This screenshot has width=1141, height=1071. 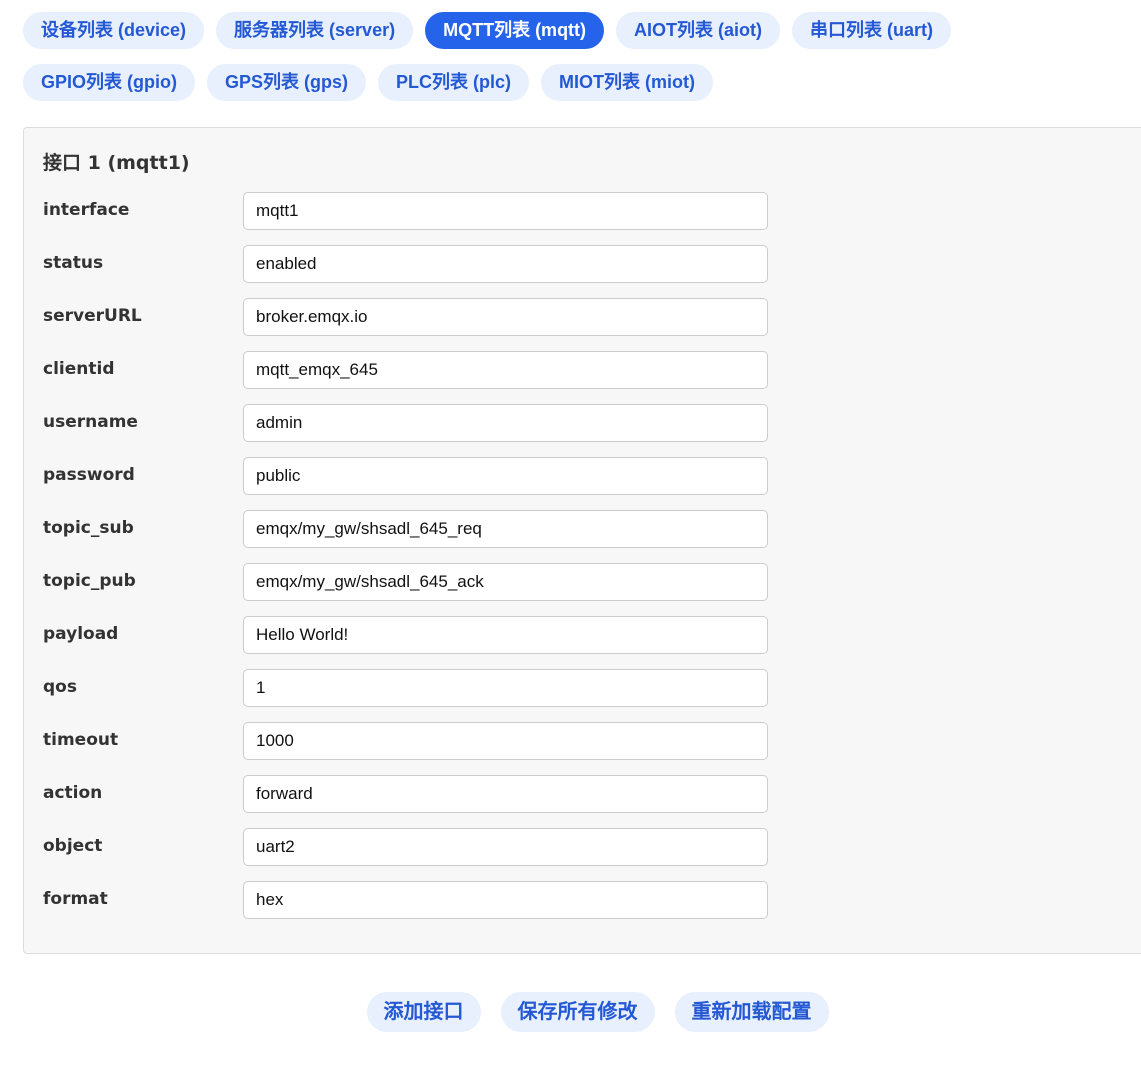 I want to click on interface-input, so click(x=505, y=211).